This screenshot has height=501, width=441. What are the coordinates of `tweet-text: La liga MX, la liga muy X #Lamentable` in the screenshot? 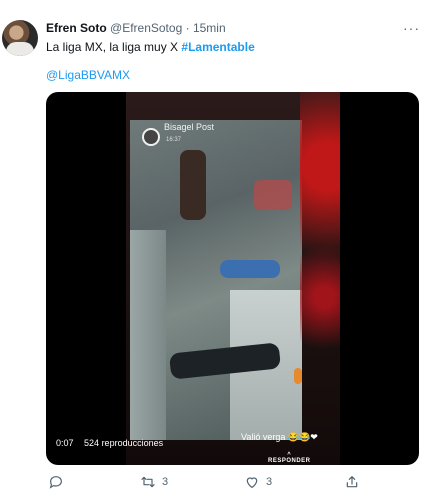 It's located at (150, 47).